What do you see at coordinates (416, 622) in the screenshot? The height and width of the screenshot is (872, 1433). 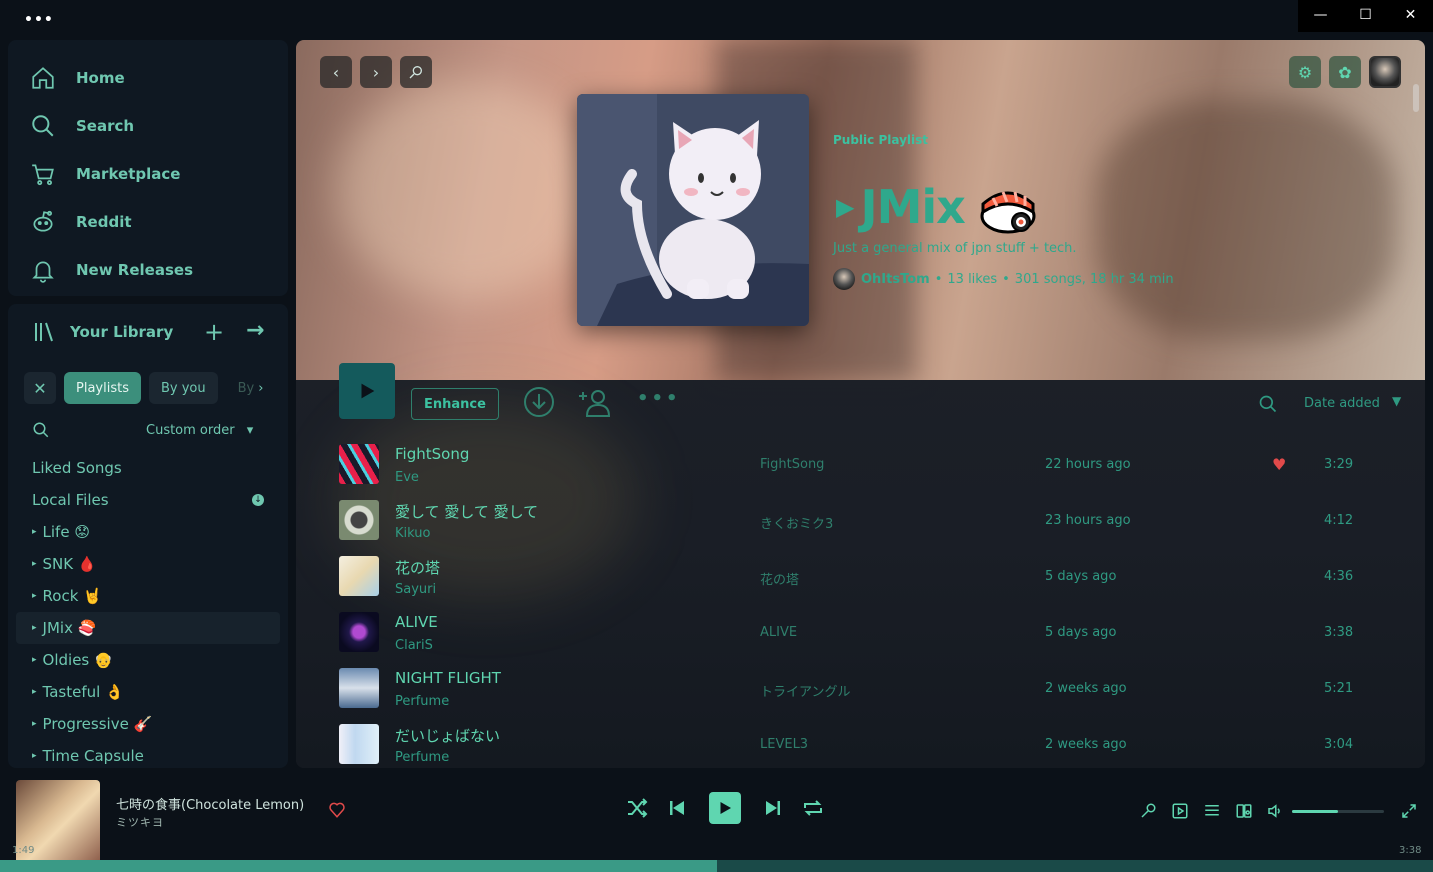 I see `track-title: ALIVE` at bounding box center [416, 622].